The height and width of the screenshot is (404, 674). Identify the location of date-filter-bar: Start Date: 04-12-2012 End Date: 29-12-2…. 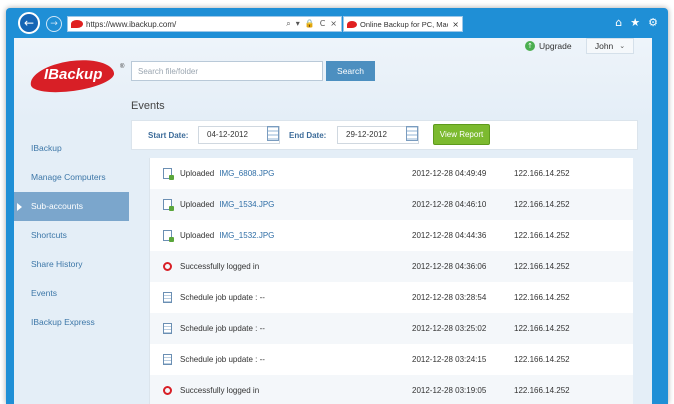
(384, 135).